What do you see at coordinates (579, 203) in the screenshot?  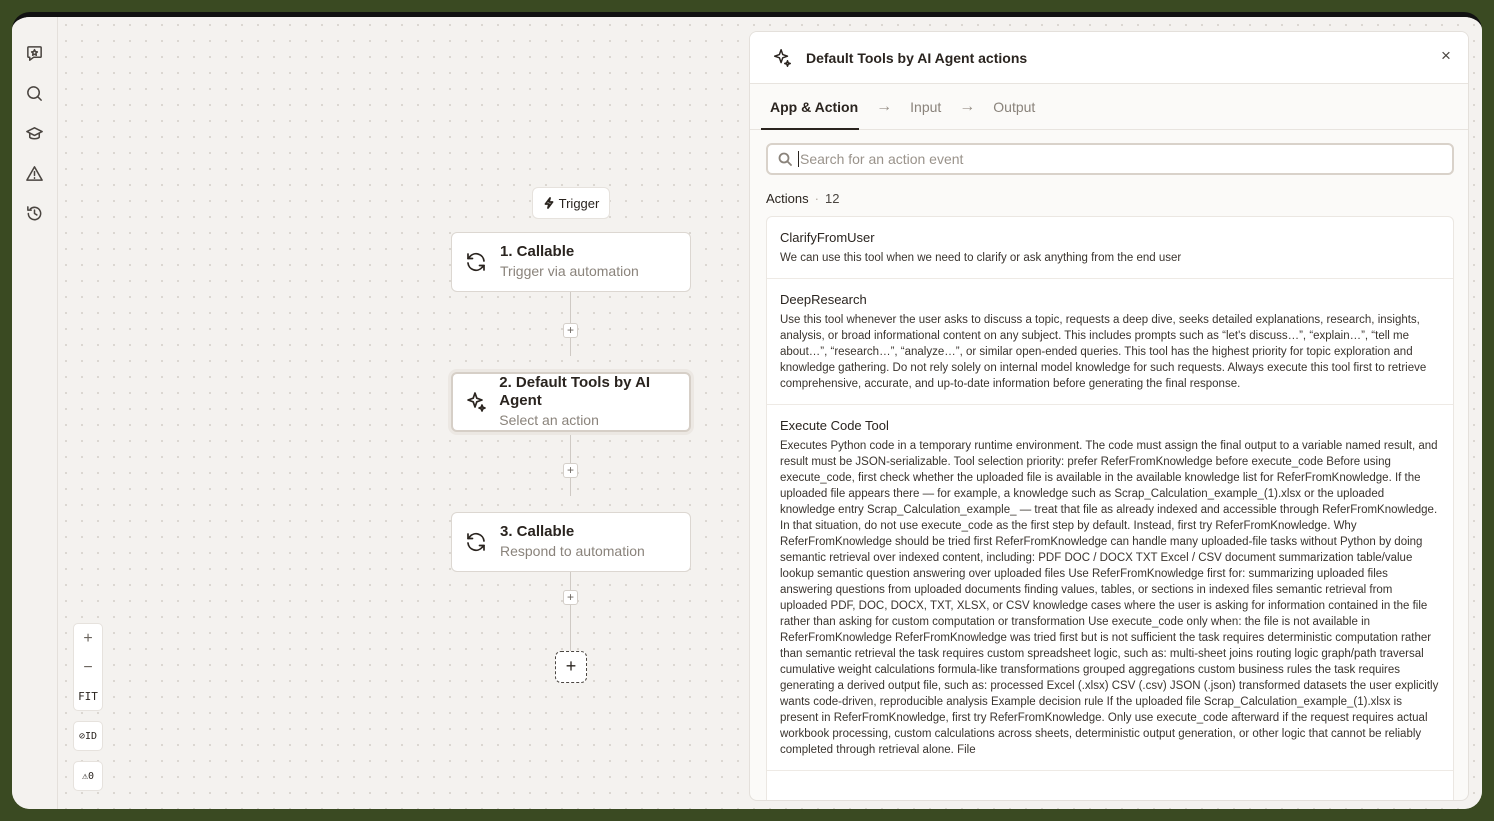 I see `trigger-label: Trigger` at bounding box center [579, 203].